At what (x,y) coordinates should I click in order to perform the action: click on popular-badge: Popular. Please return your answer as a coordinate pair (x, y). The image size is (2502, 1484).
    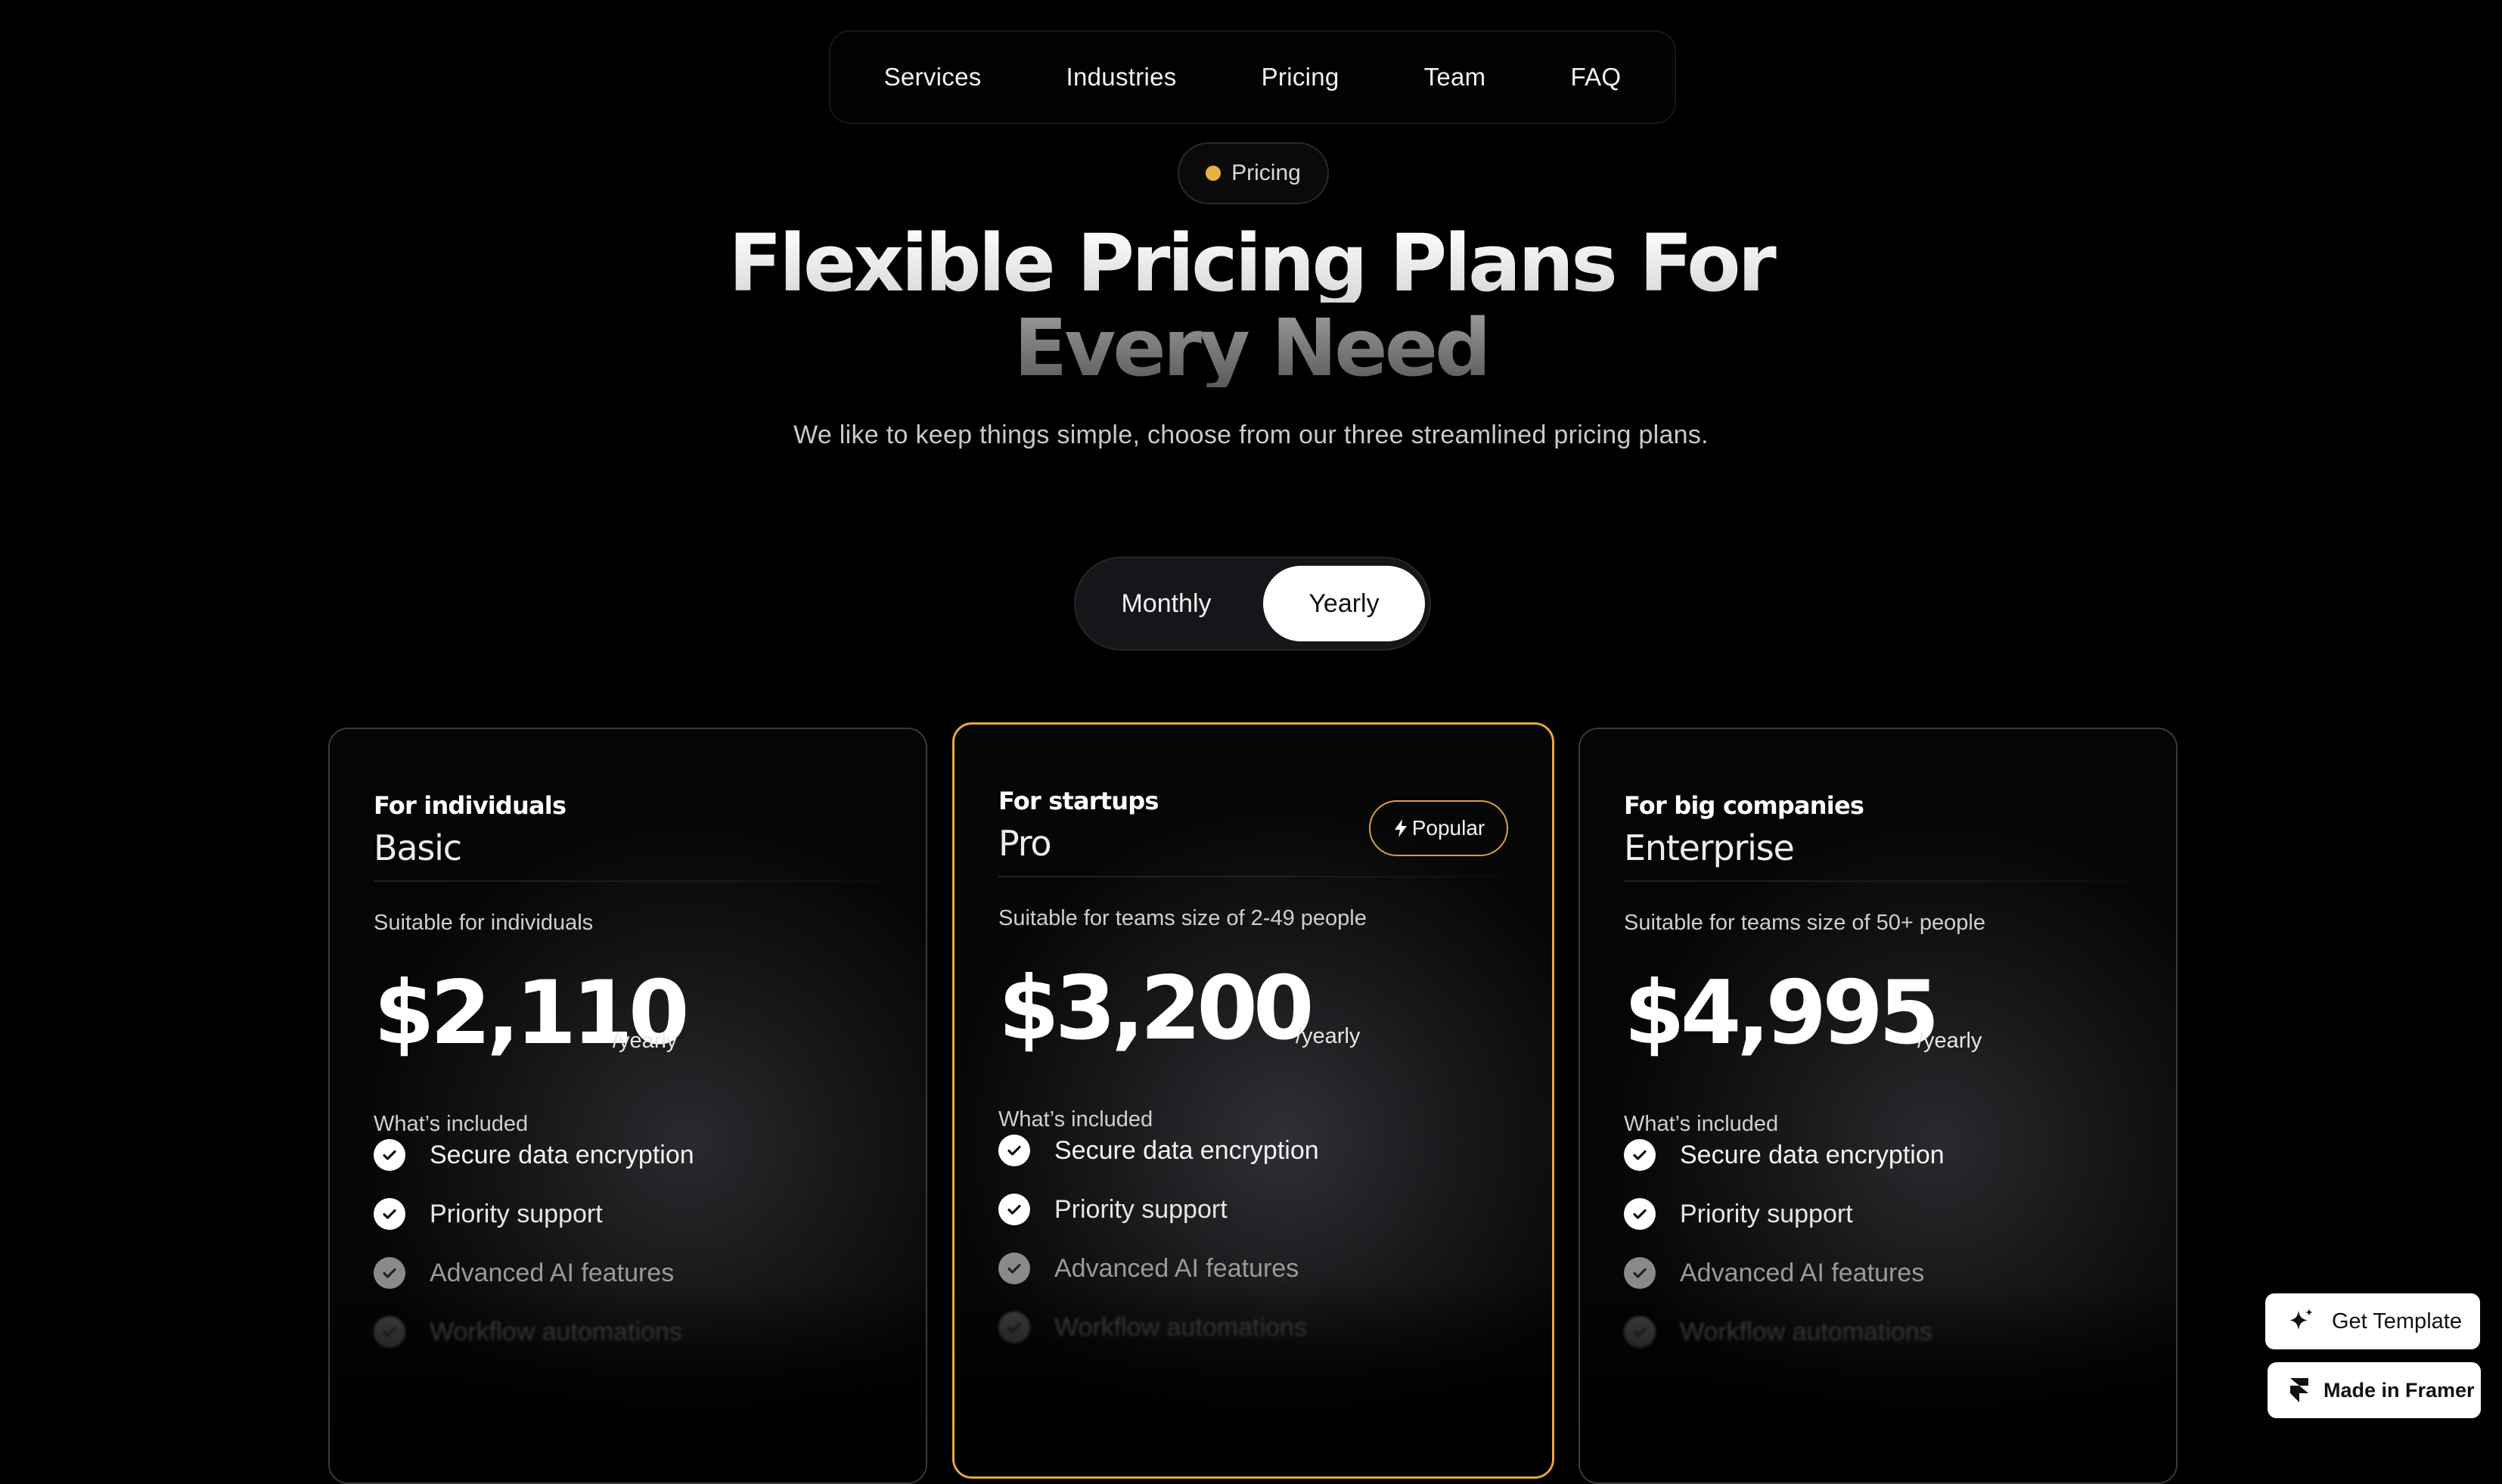
    Looking at the image, I should click on (1438, 828).